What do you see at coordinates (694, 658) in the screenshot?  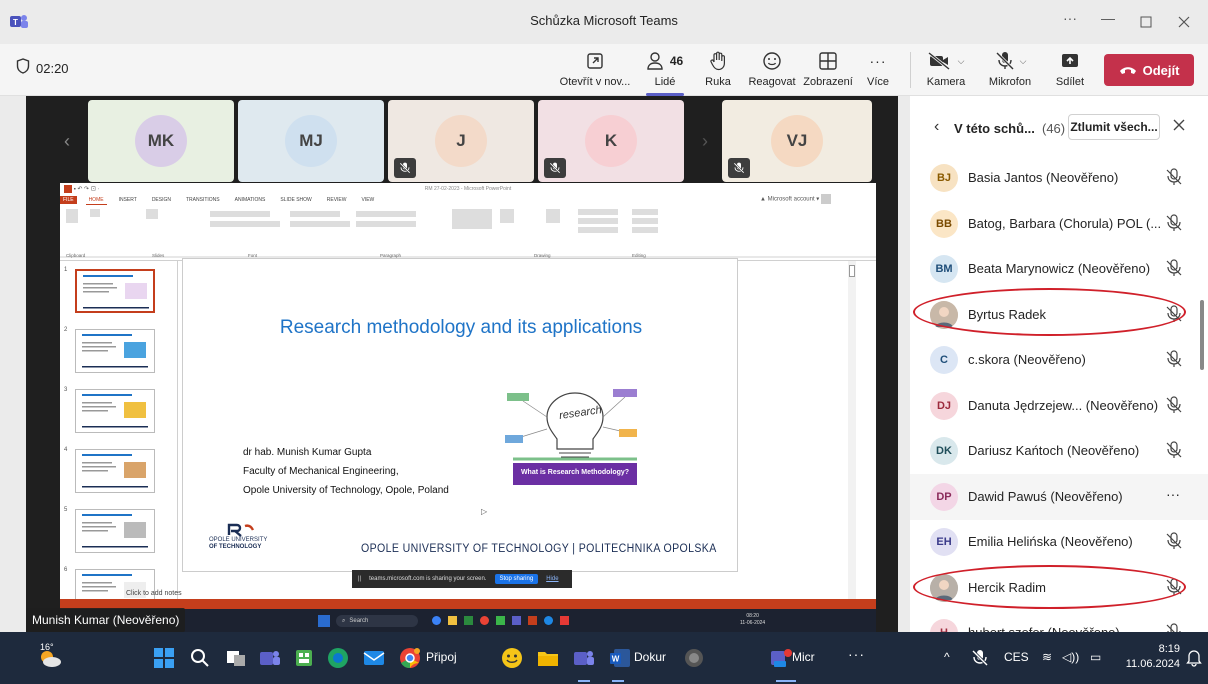 I see `app-icon` at bounding box center [694, 658].